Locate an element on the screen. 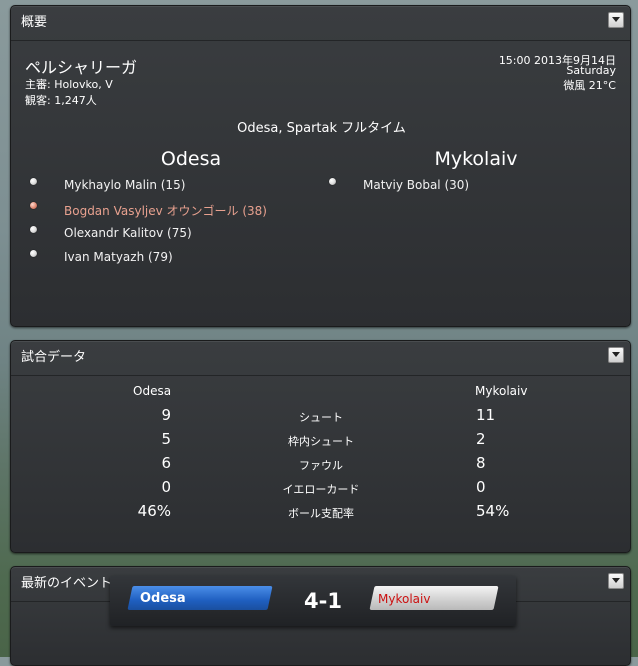 The image size is (638, 666). scoreboard-away-team: Mykolaiv is located at coordinates (404, 599).